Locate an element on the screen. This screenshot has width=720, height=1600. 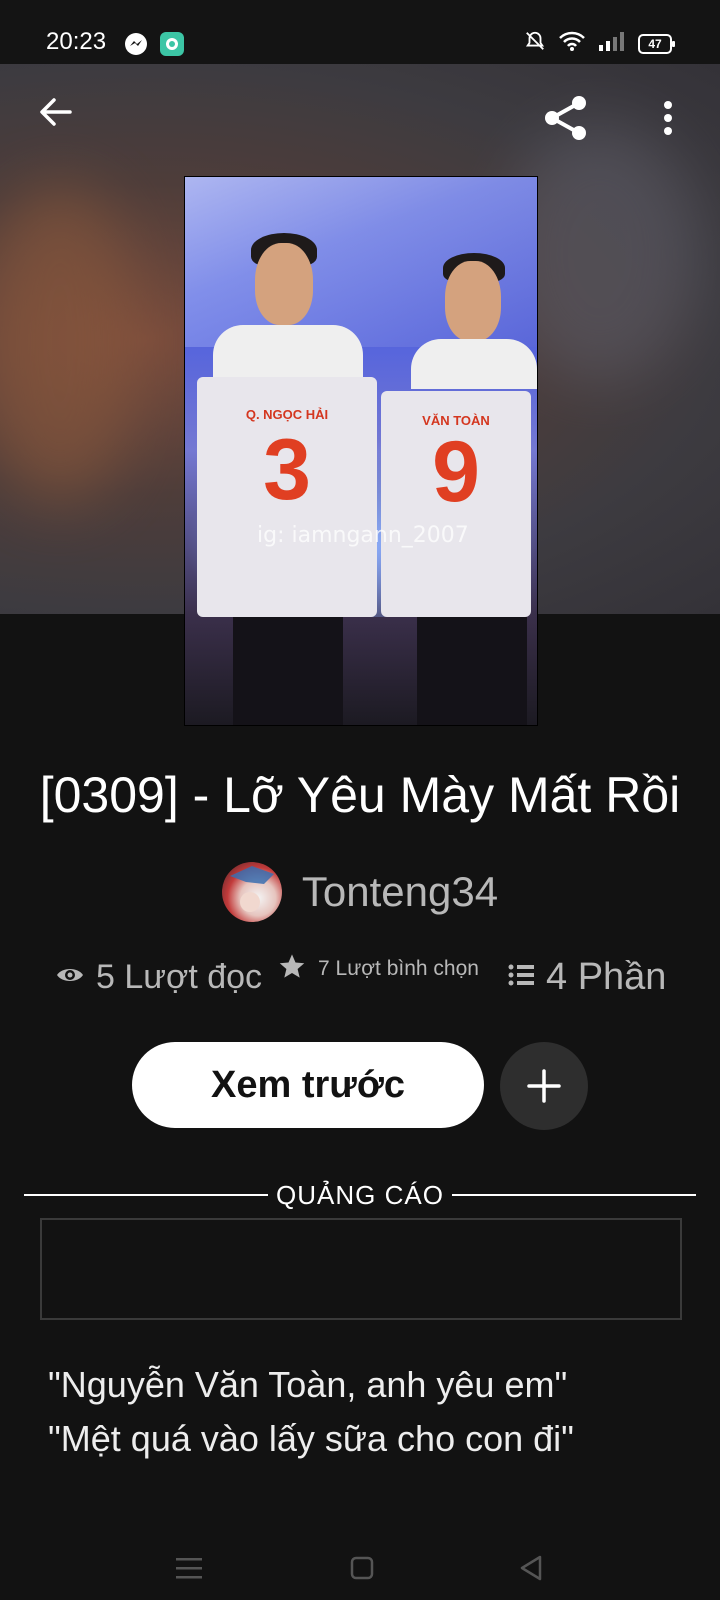
status-time: 20:23 is located at coordinates (76, 41).